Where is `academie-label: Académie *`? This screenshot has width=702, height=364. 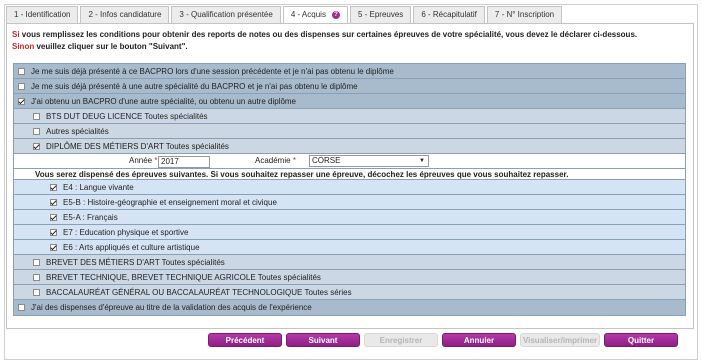 academie-label: Académie * is located at coordinates (275, 160).